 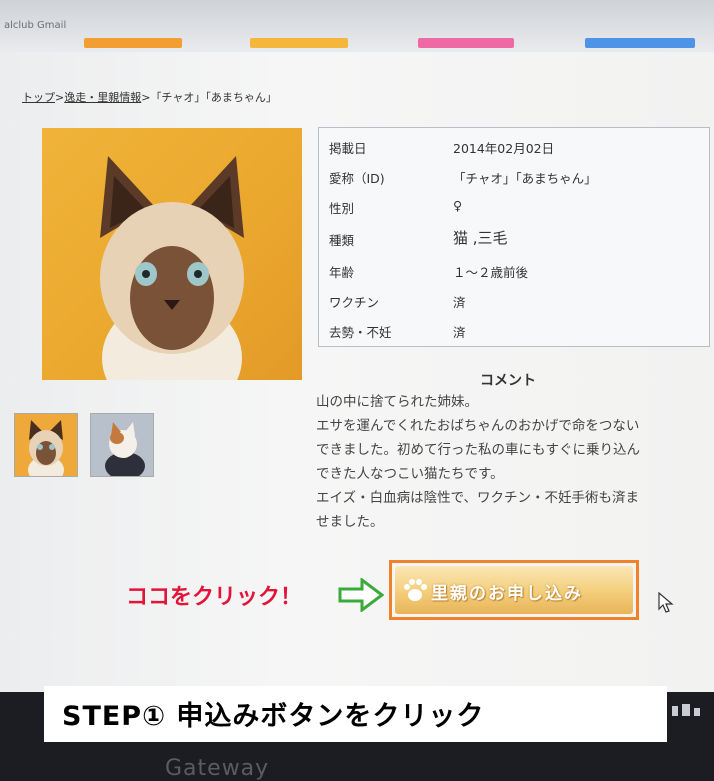 What do you see at coordinates (458, 205) in the screenshot?
I see `info-value: ♀` at bounding box center [458, 205].